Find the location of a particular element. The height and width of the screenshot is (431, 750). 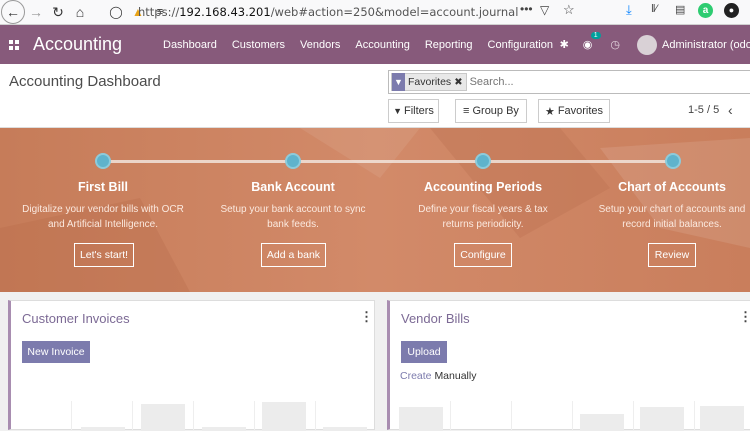

search-input is located at coordinates (569, 82).